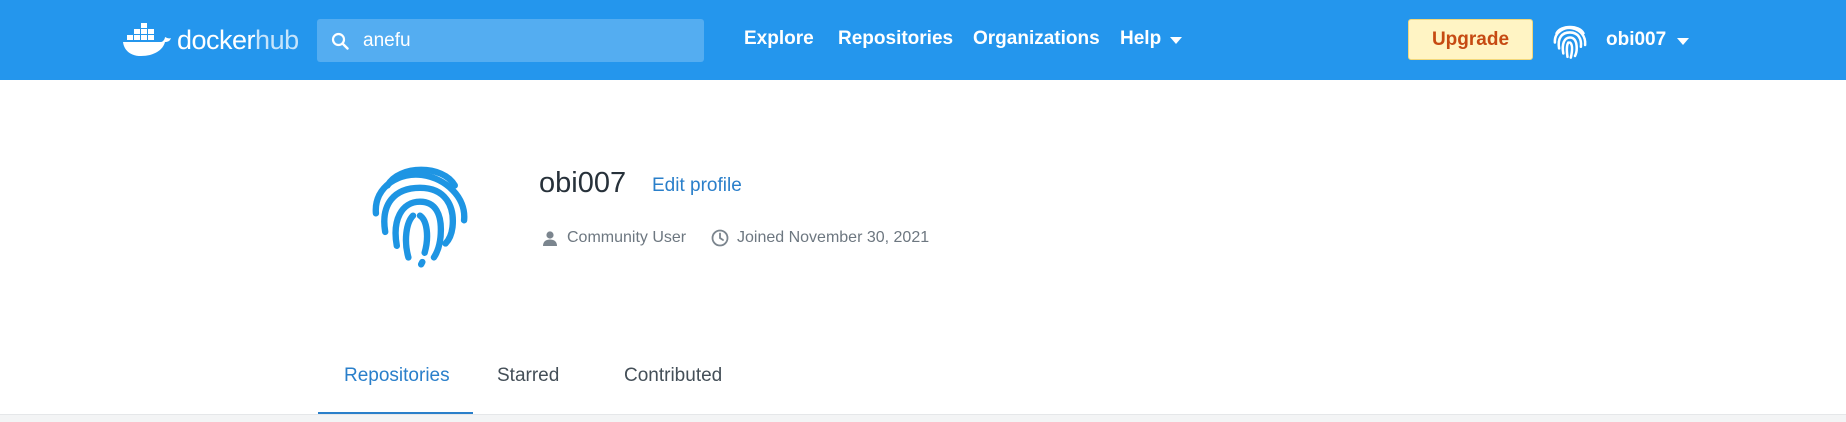 The width and height of the screenshot is (1846, 422). Describe the element at coordinates (720, 238) in the screenshot. I see `clock-icon` at that location.